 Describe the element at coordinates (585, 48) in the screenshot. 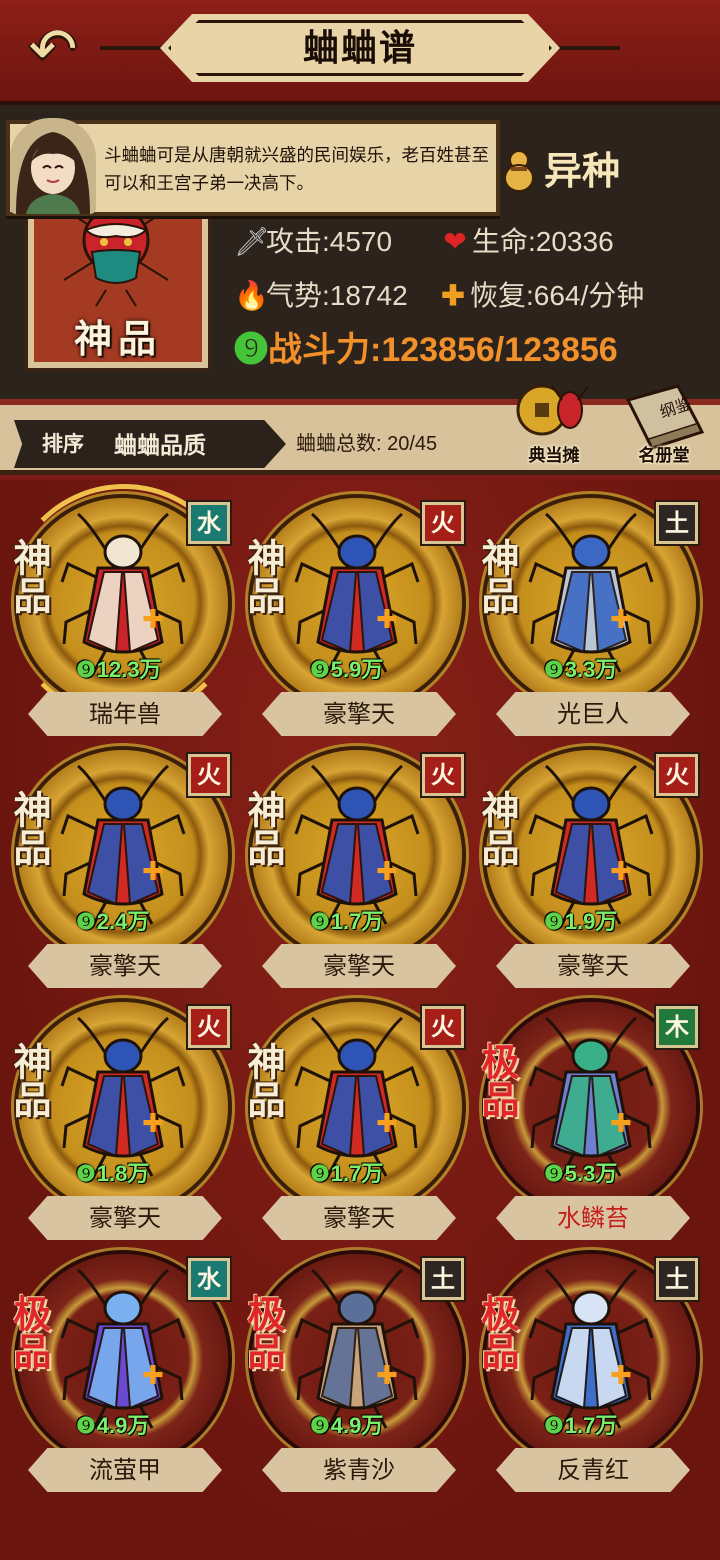

I see `rope-right` at that location.